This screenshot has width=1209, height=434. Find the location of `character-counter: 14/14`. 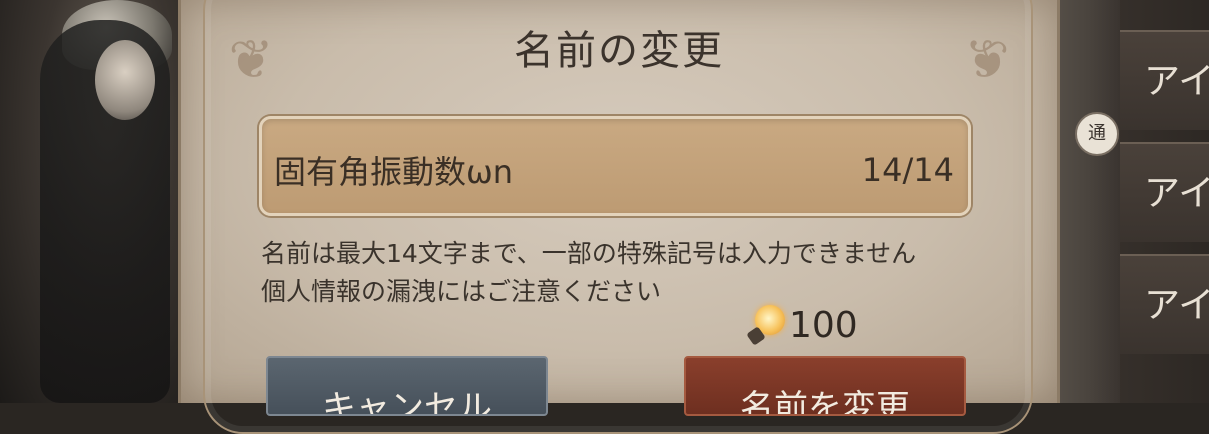

character-counter: 14/14 is located at coordinates (907, 170).